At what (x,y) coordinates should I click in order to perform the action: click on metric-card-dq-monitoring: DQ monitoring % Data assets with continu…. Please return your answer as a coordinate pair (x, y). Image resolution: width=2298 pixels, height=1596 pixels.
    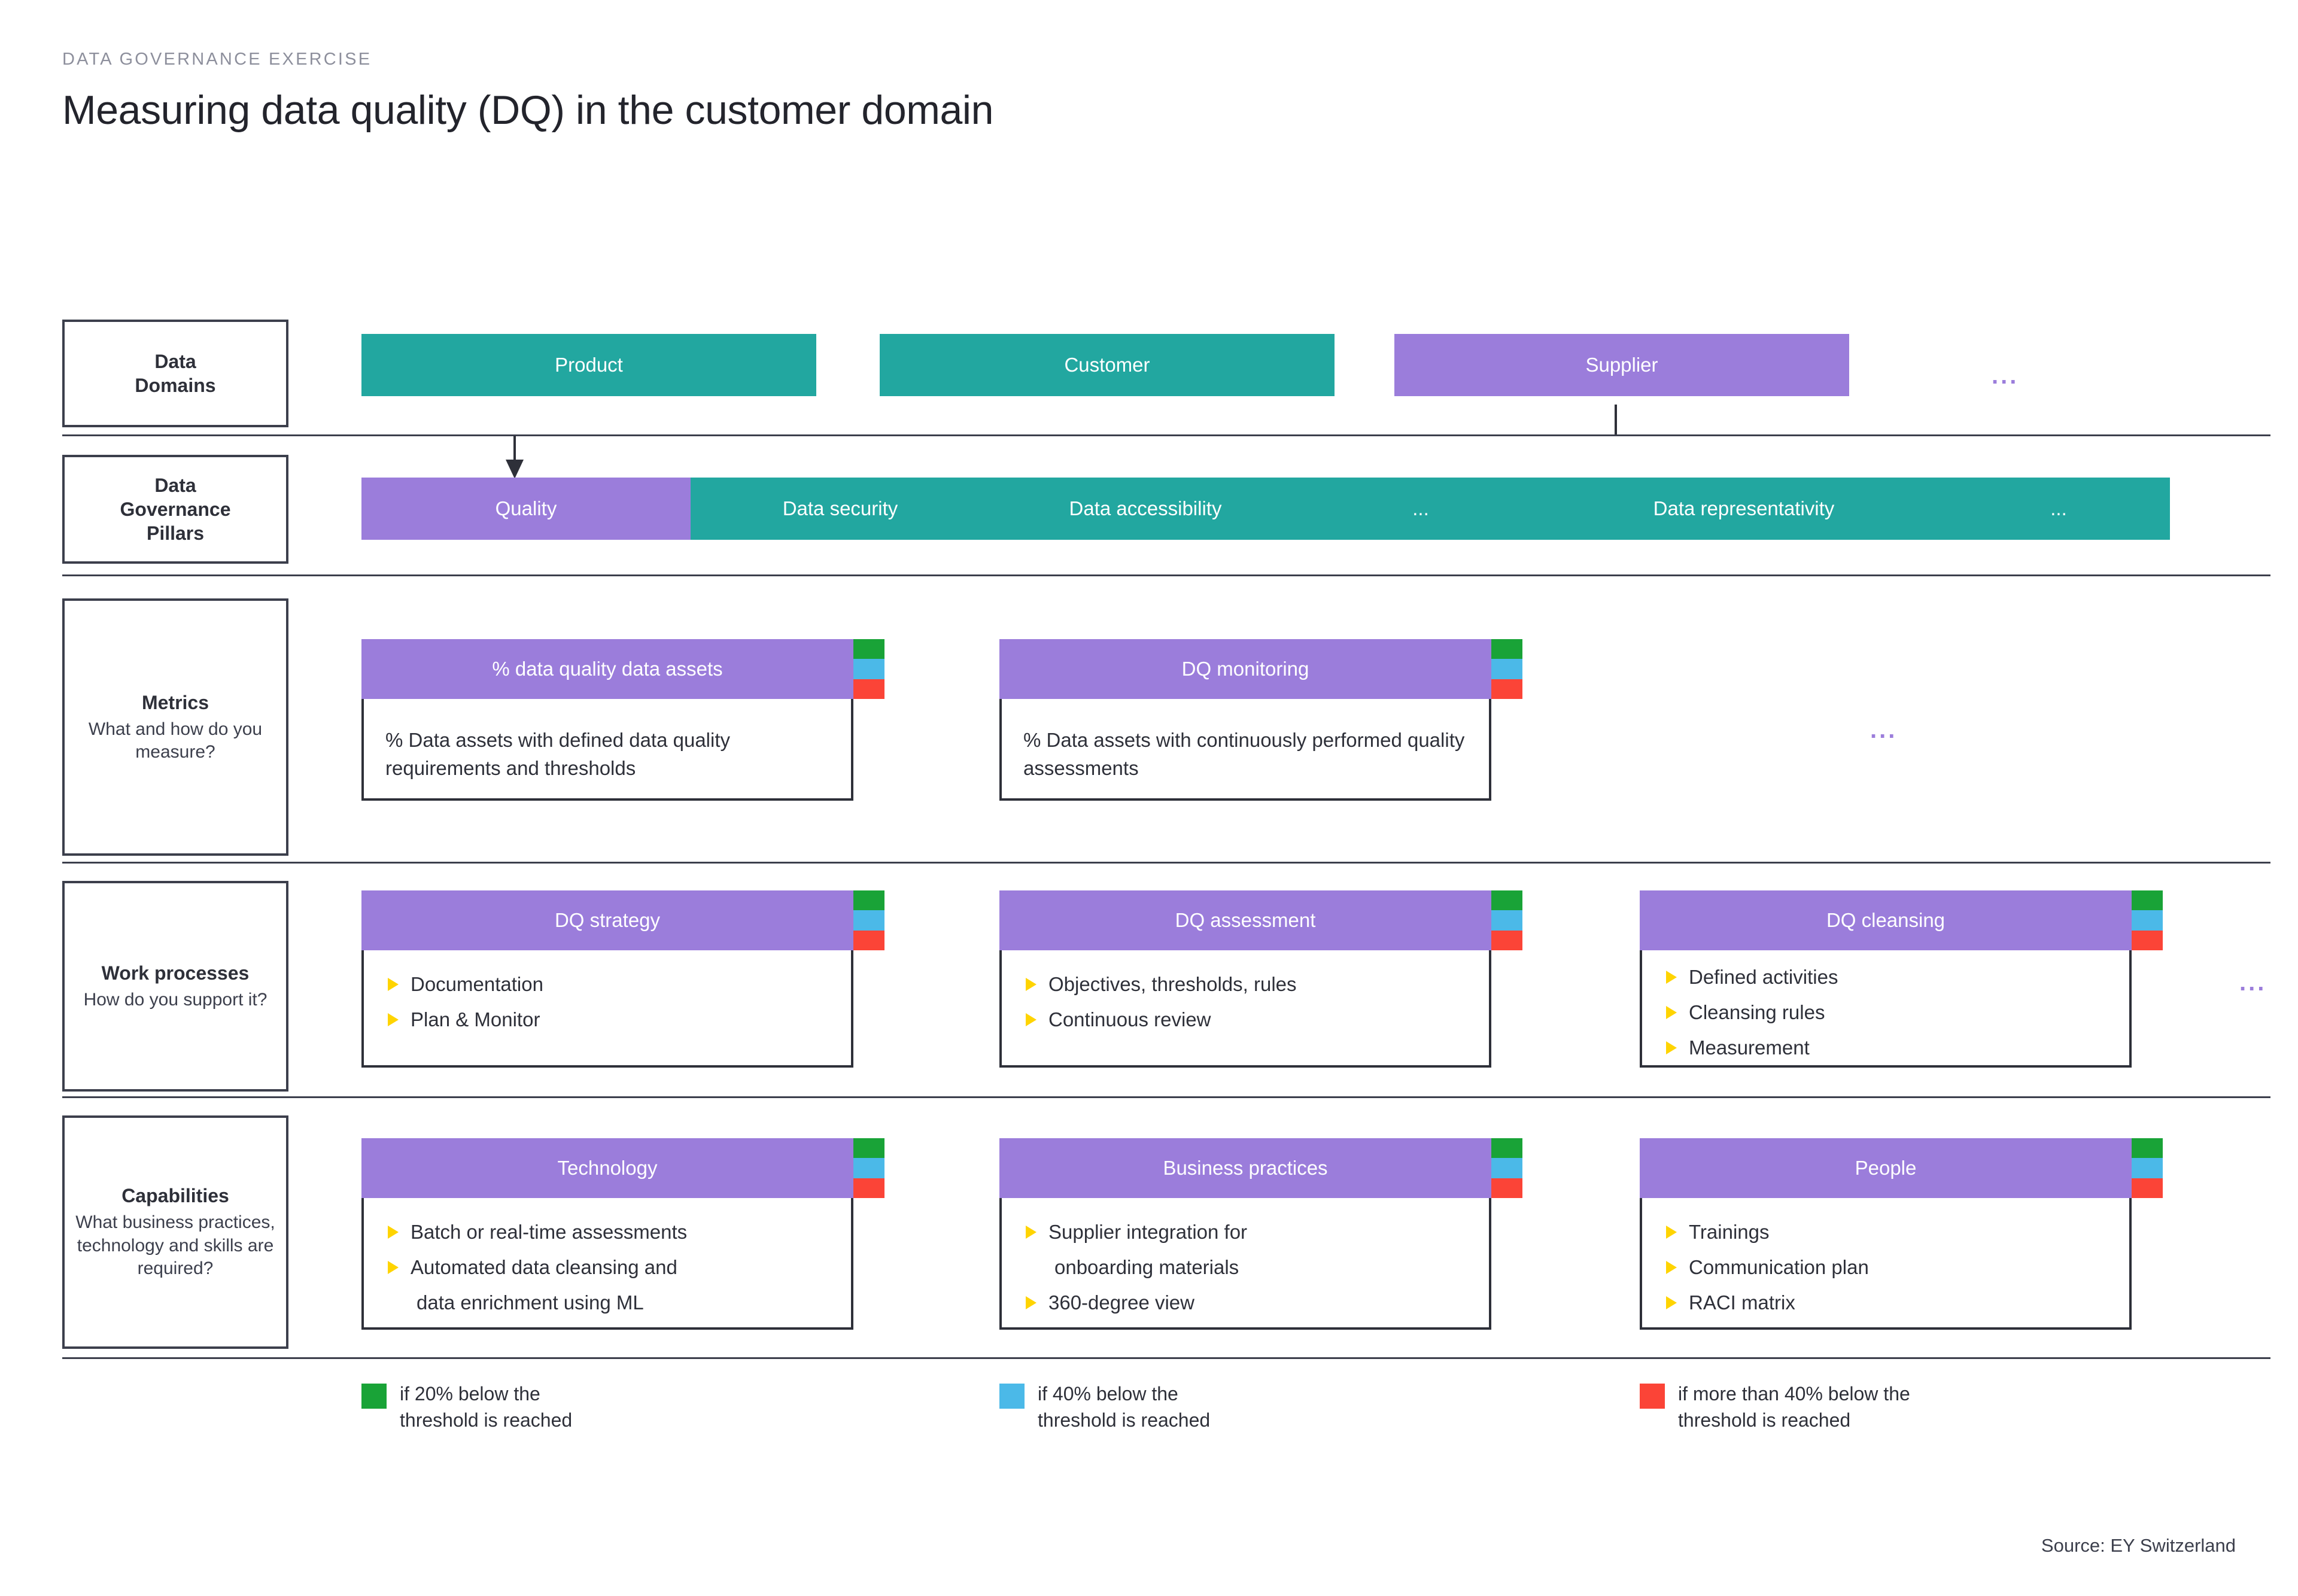
    Looking at the image, I should click on (1260, 720).